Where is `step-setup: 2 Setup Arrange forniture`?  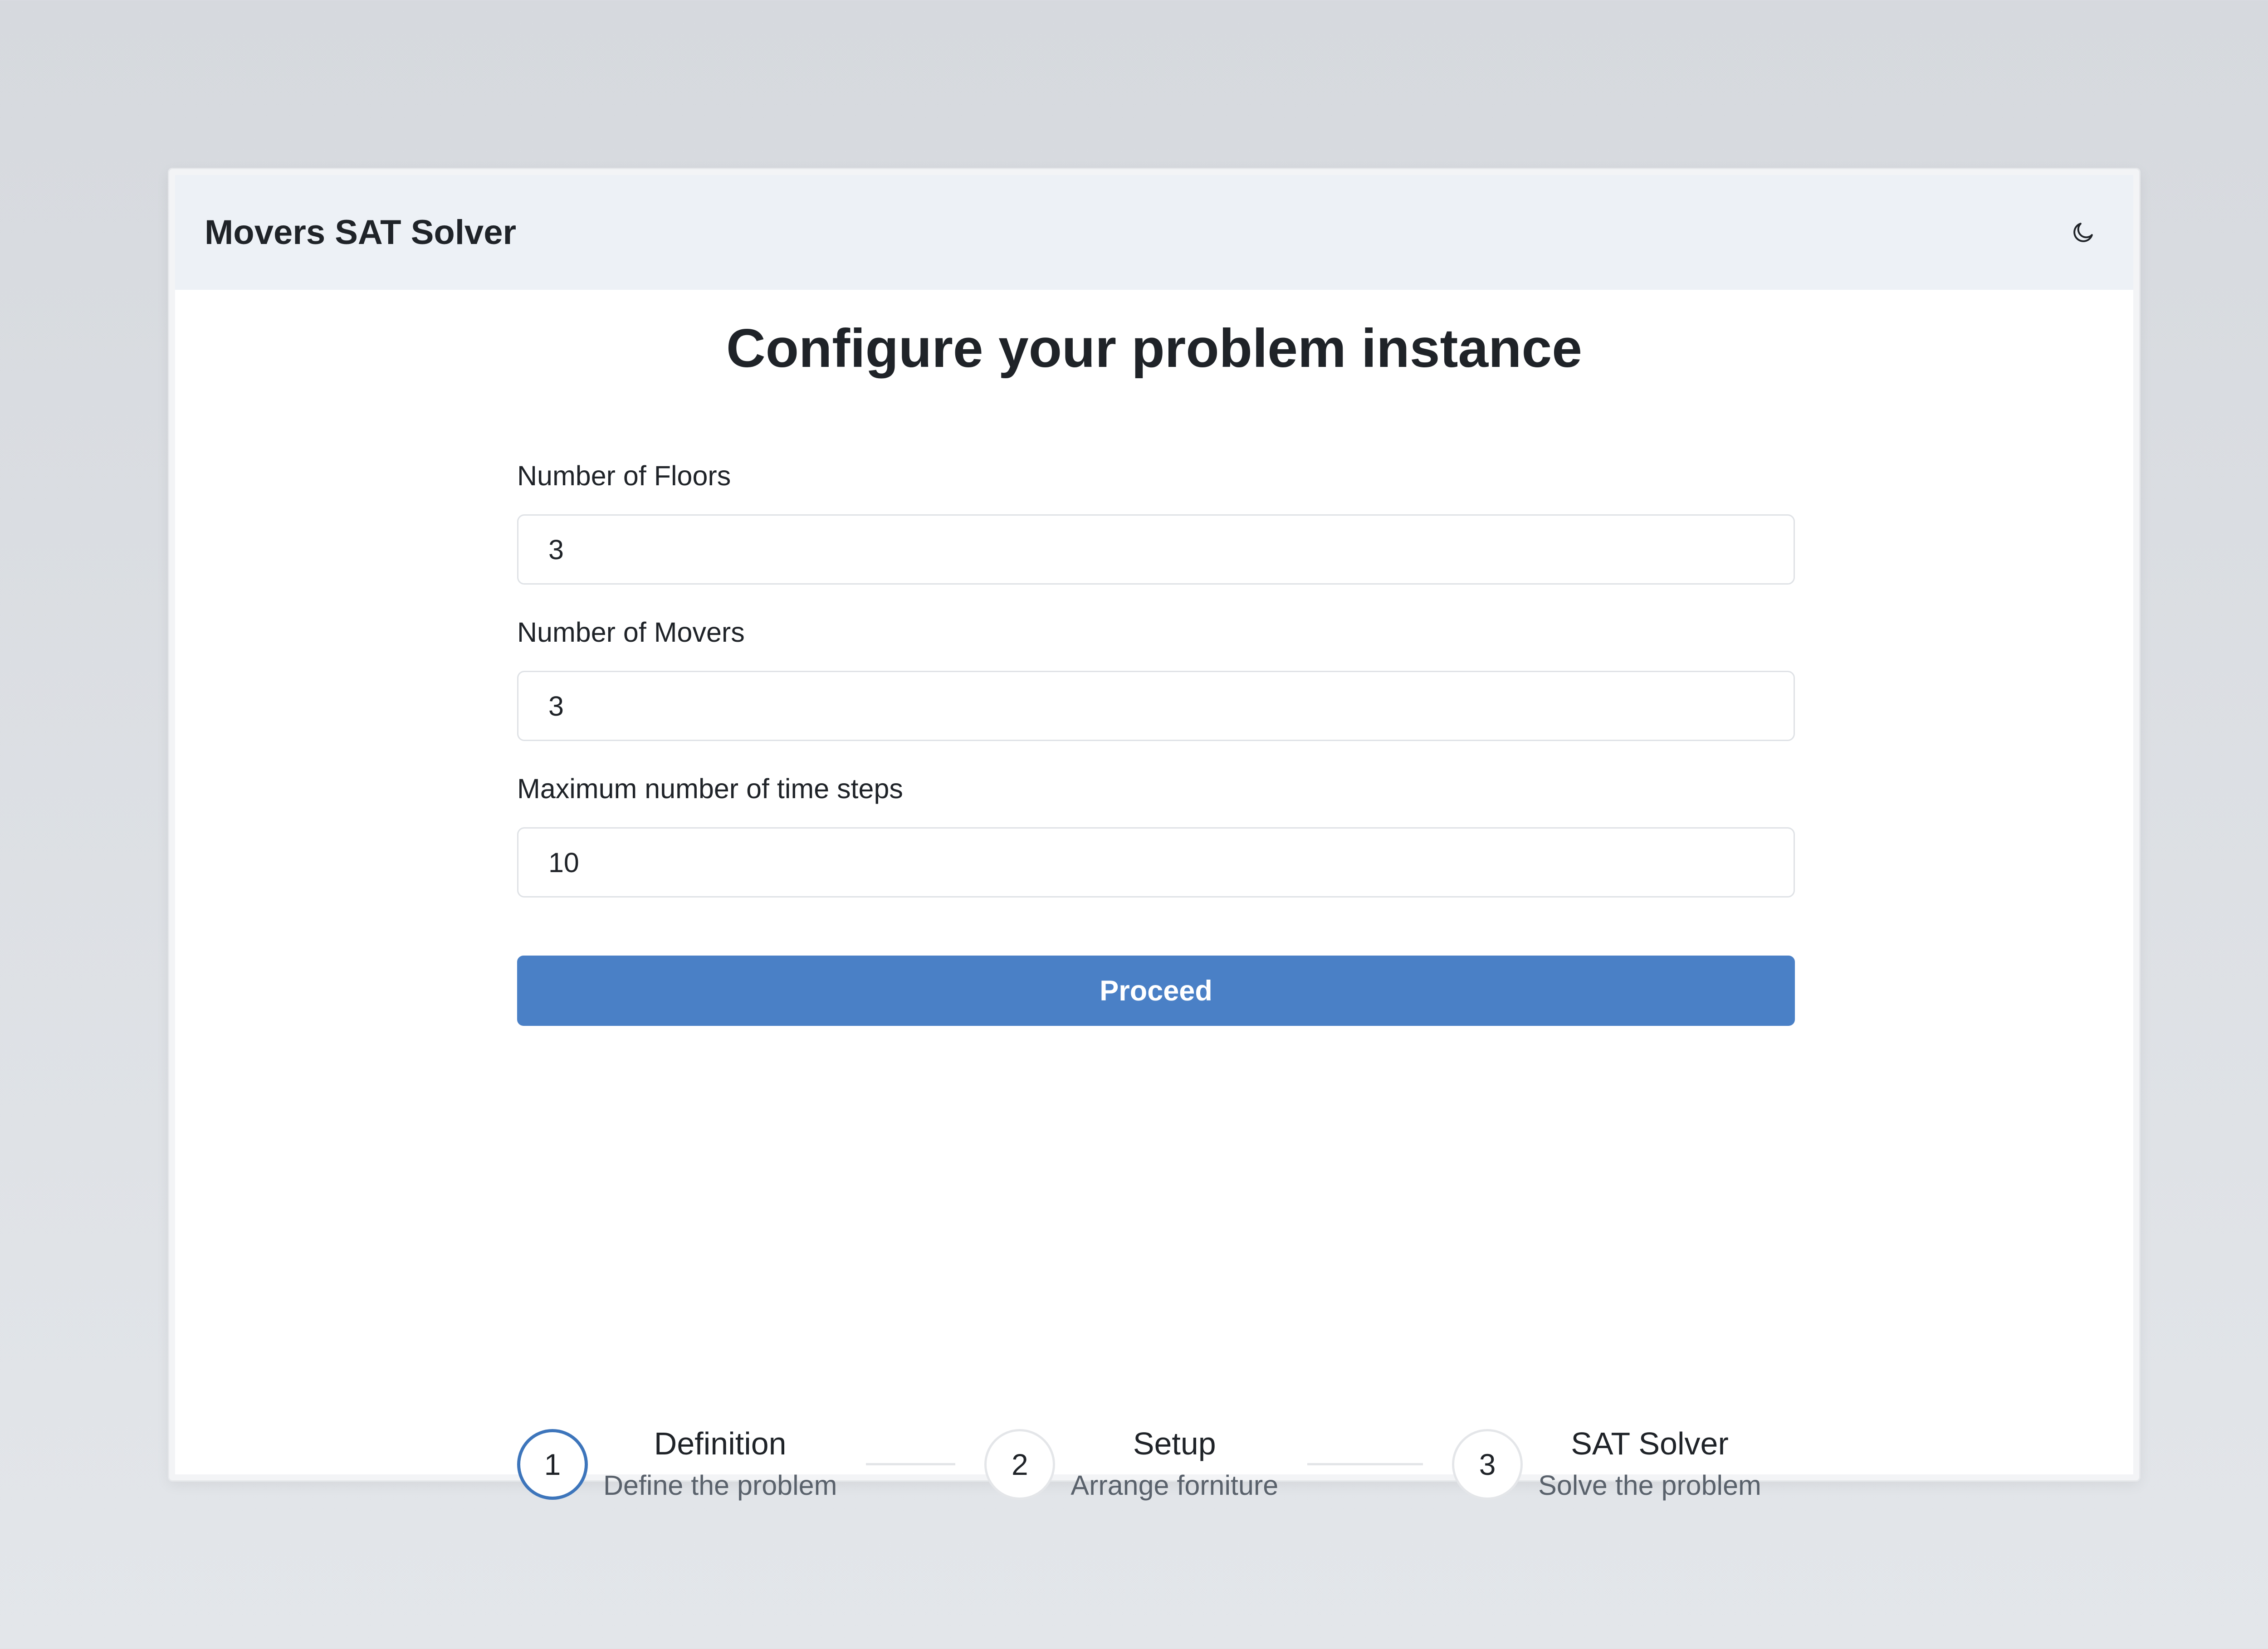 step-setup: 2 Setup Arrange forniture is located at coordinates (1131, 1465).